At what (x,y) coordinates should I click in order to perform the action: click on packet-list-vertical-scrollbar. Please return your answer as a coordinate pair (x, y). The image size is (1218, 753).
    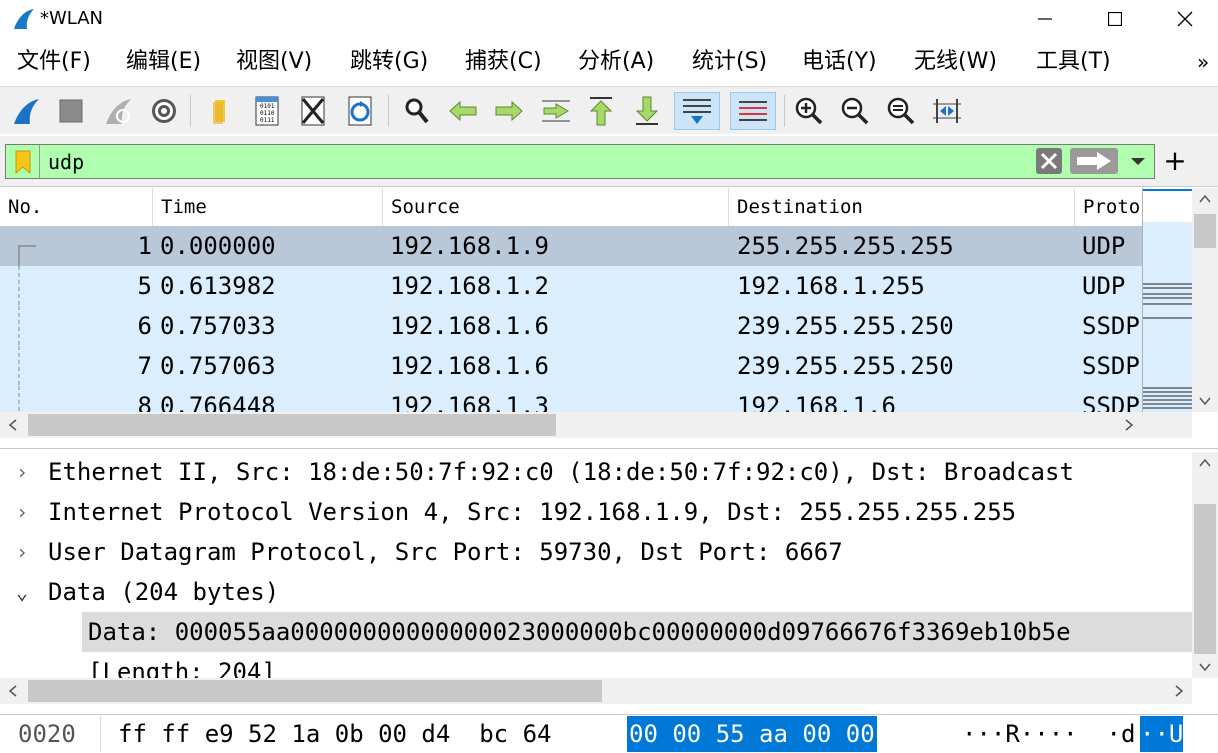
    Looking at the image, I should click on (1205, 300).